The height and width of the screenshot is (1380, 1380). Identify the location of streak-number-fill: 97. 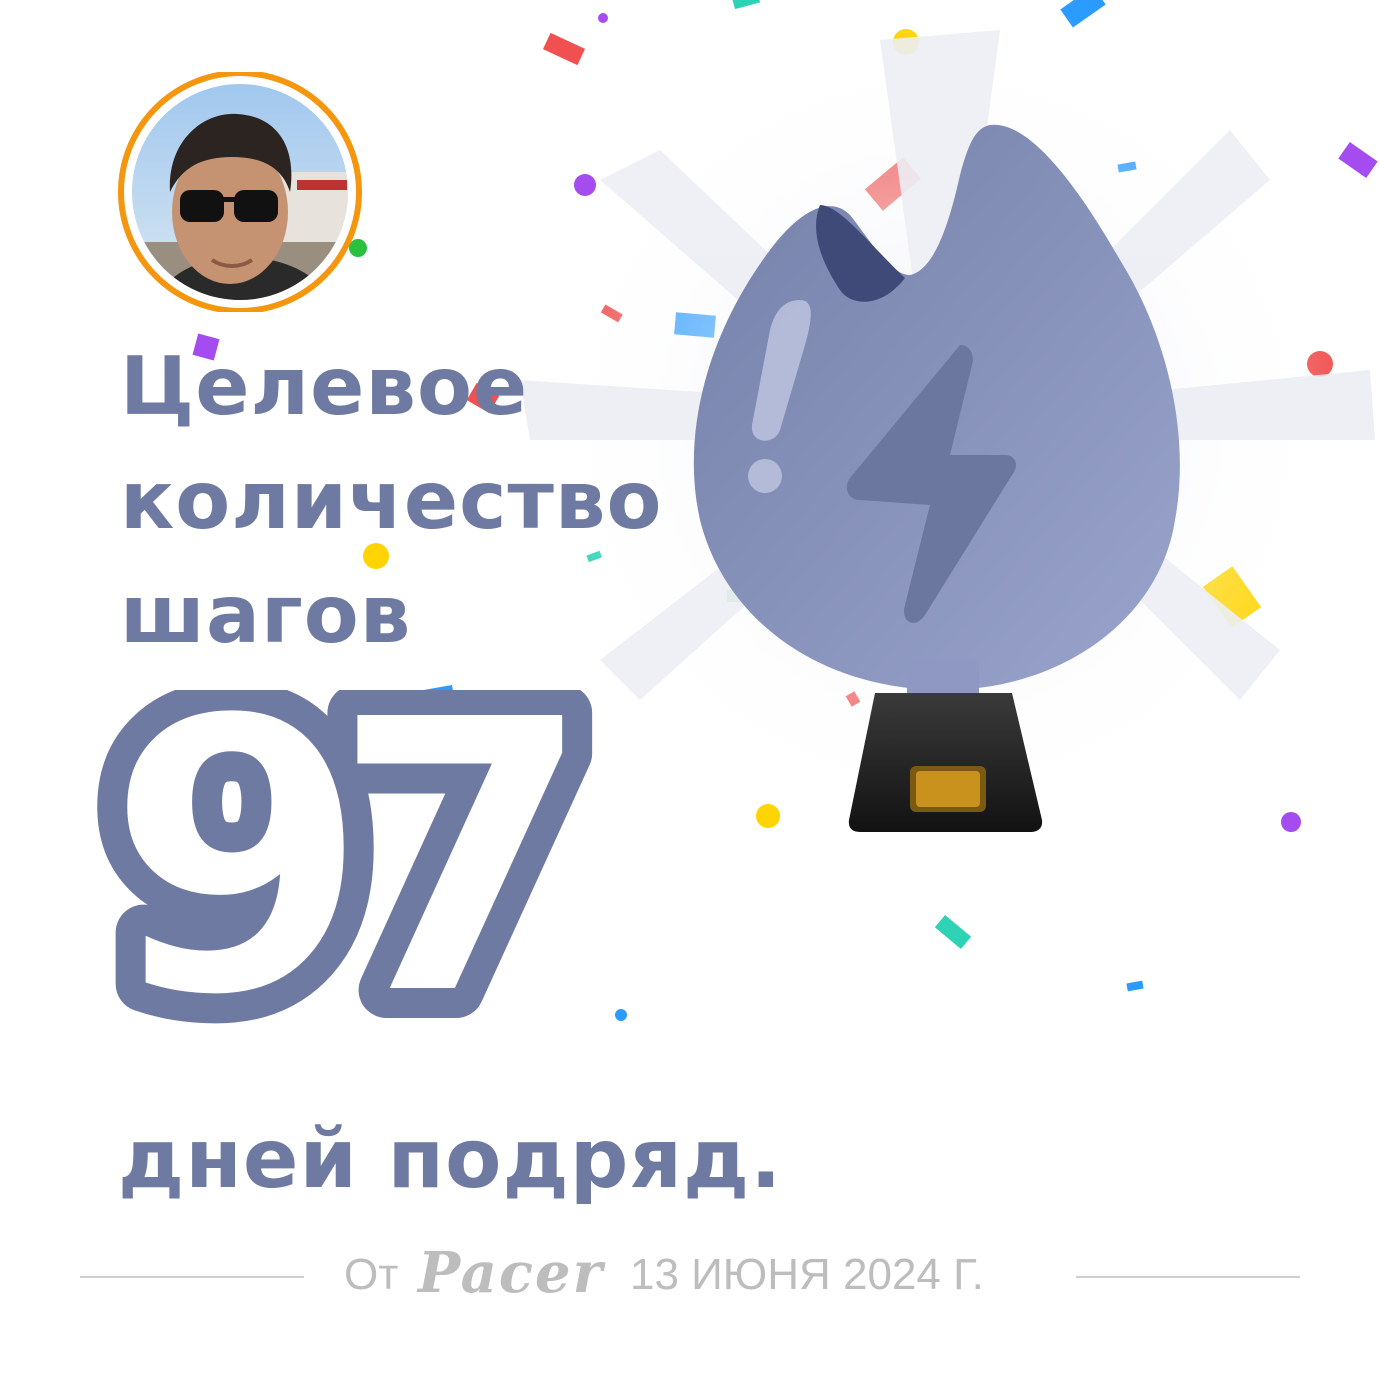
(337, 880).